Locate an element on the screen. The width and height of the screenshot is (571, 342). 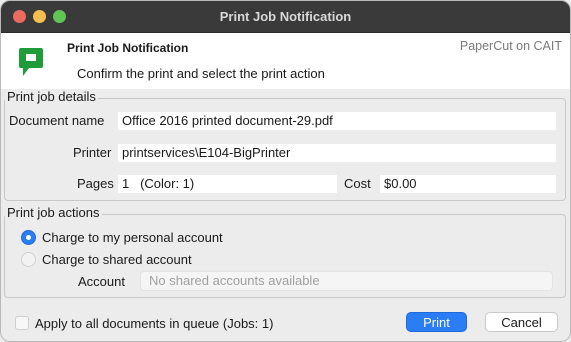
header-brand: PaperCut on CAIT is located at coordinates (510, 46).